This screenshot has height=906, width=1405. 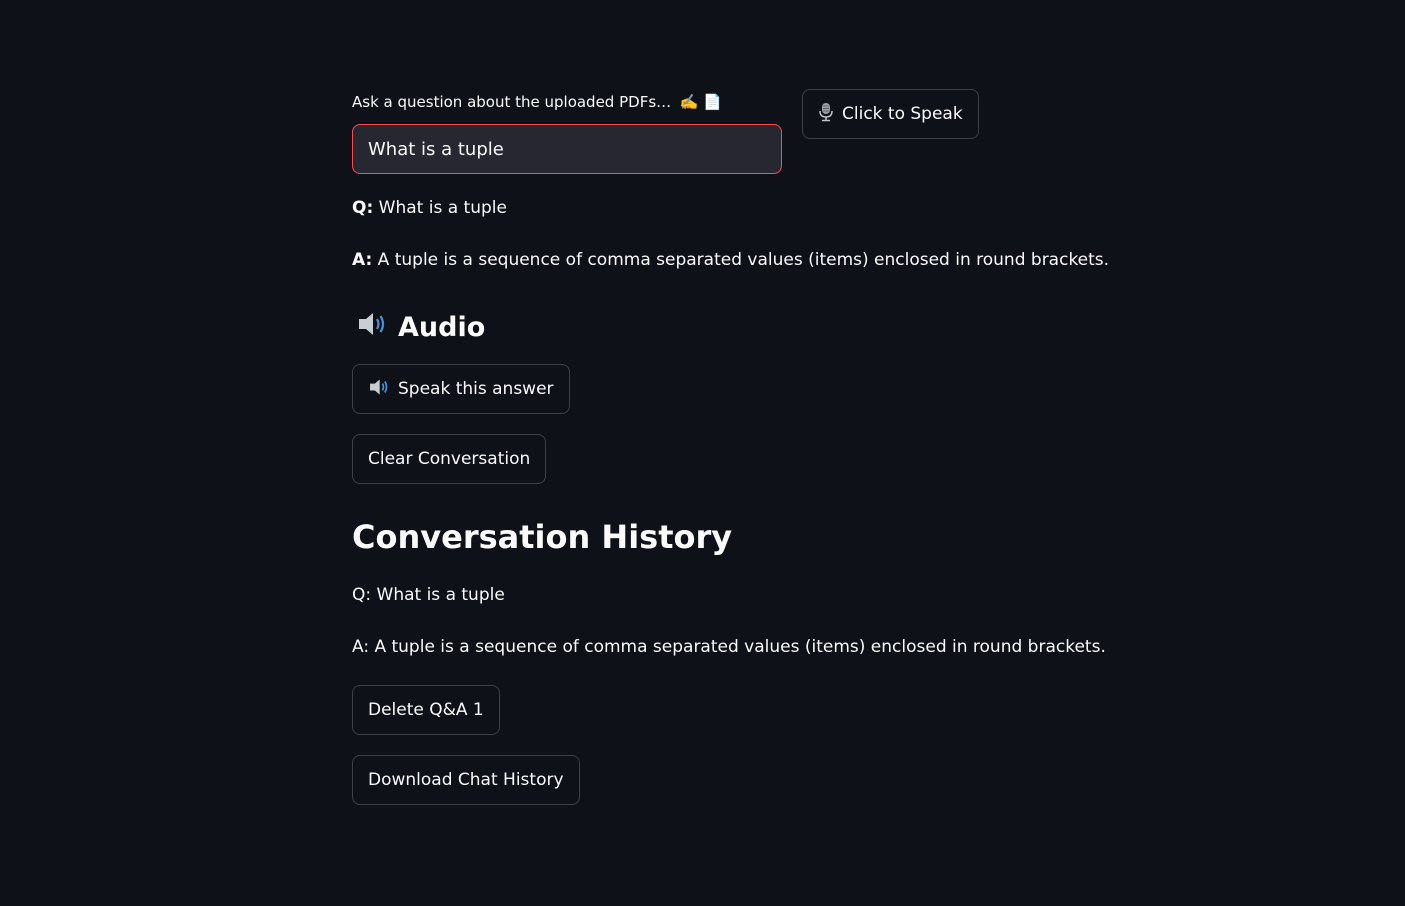 What do you see at coordinates (701, 102) in the screenshot?
I see `writing-hand-and-document-icon: ✍️ 📄` at bounding box center [701, 102].